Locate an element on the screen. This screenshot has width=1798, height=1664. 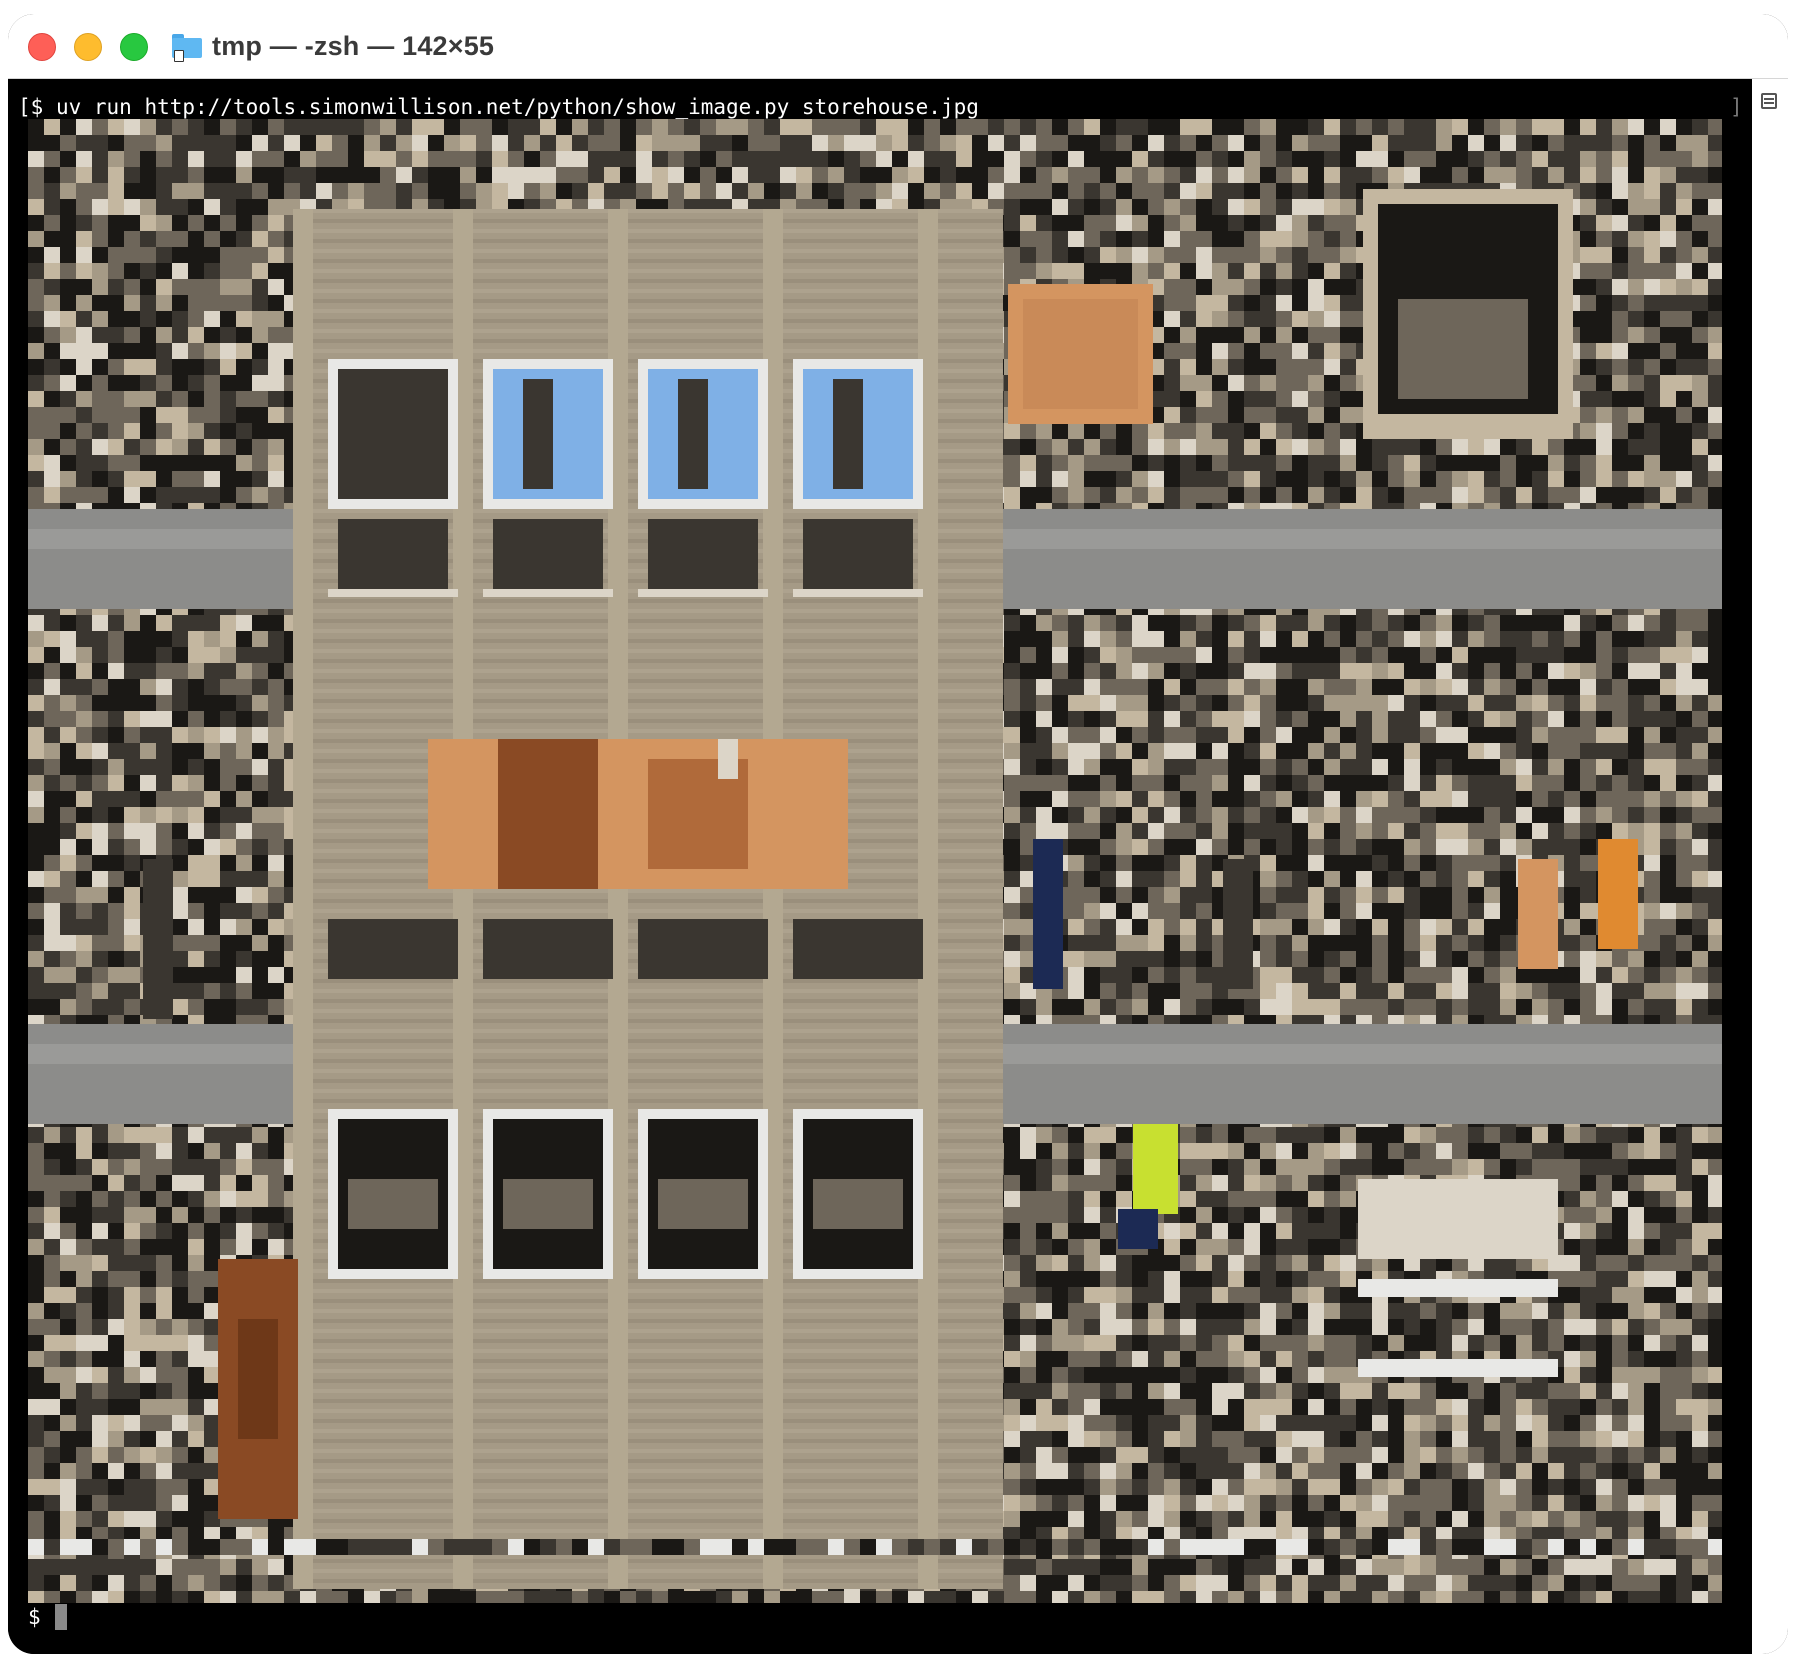
command-prefix: [$ is located at coordinates (37, 107).